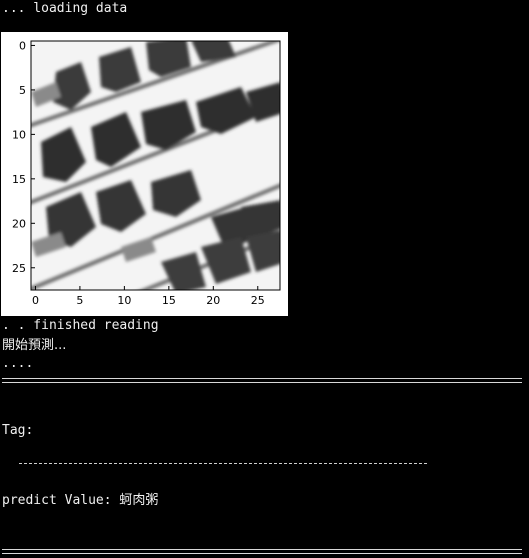  I want to click on predict-value: 蚵肉粥, so click(139, 500).